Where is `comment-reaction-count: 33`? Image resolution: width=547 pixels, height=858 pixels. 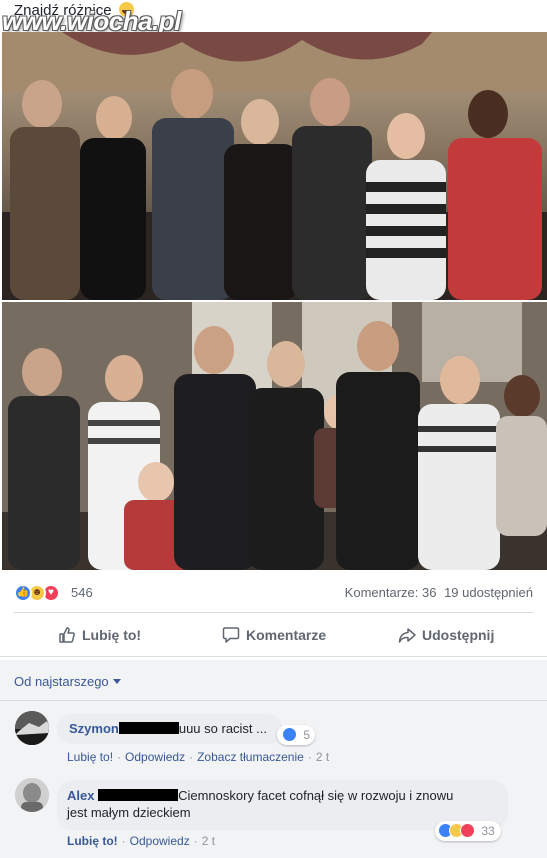
comment-reaction-count: 33 is located at coordinates (488, 831).